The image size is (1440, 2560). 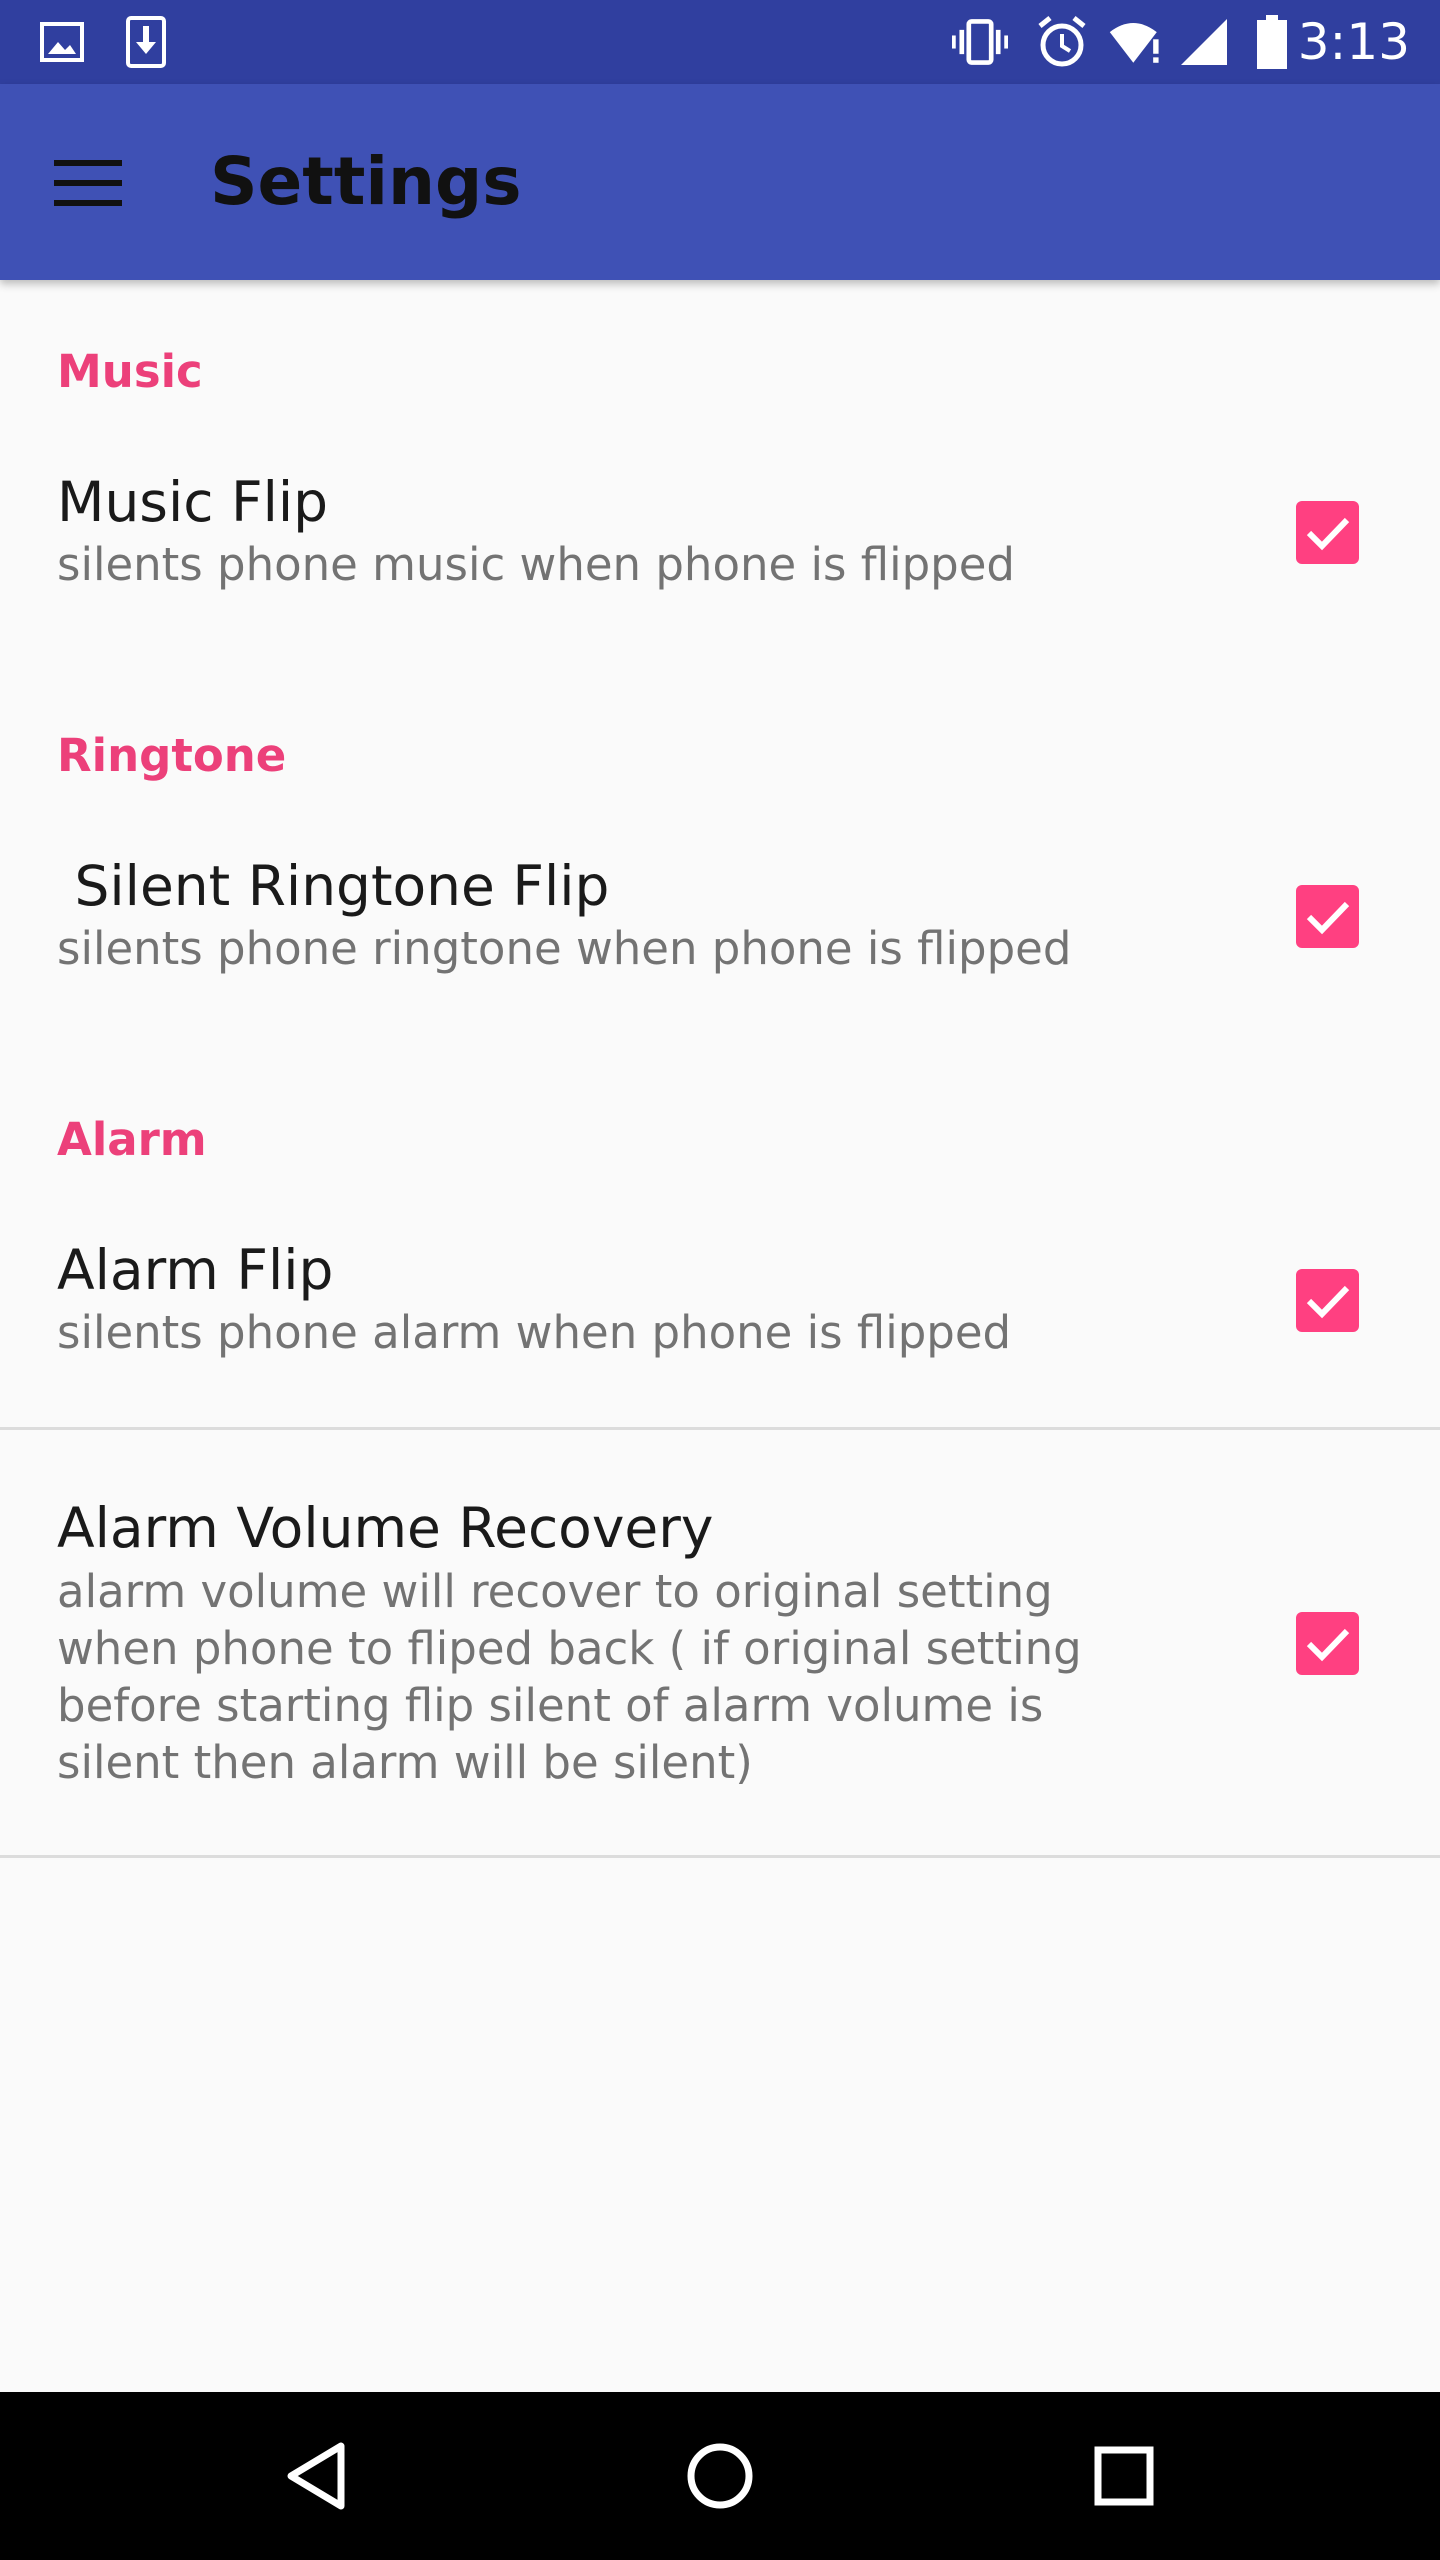 I want to click on battery-icon, so click(x=1272, y=42).